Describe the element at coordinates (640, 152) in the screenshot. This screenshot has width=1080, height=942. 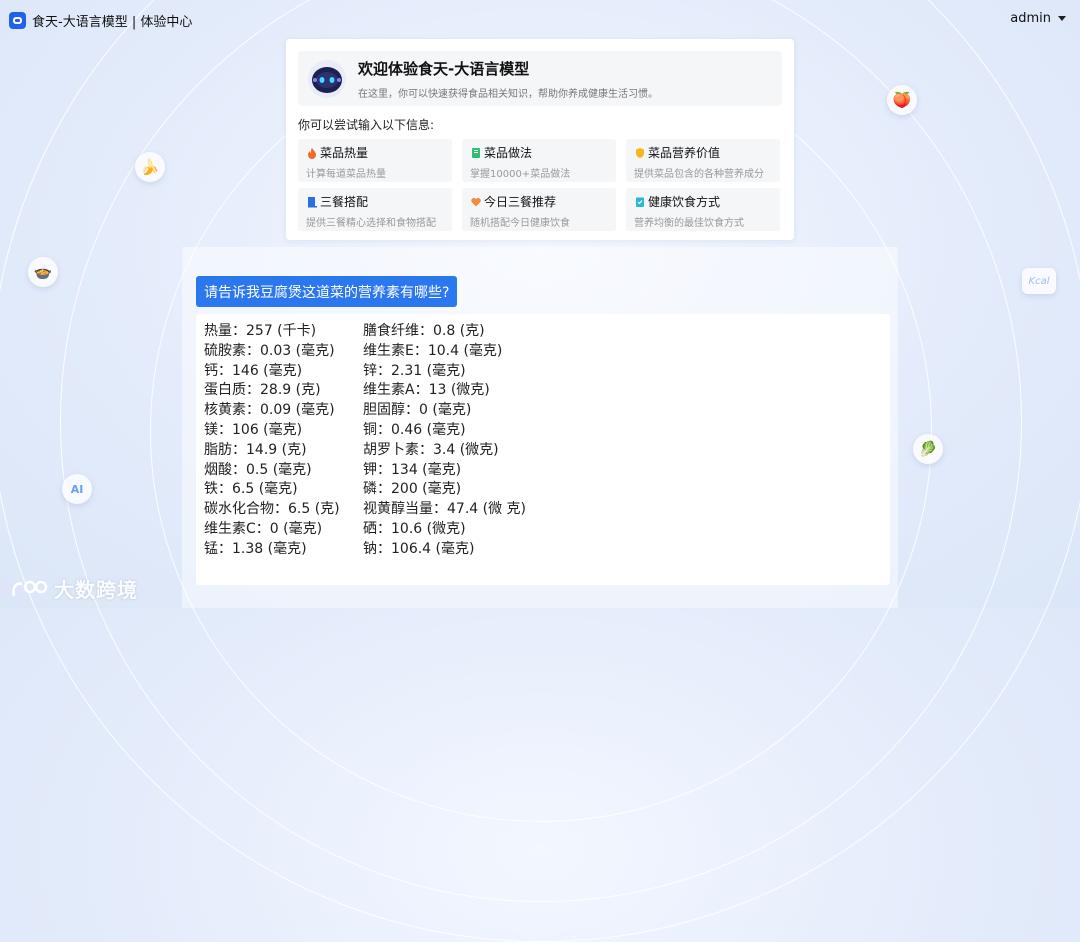
I see `shield-icon` at that location.